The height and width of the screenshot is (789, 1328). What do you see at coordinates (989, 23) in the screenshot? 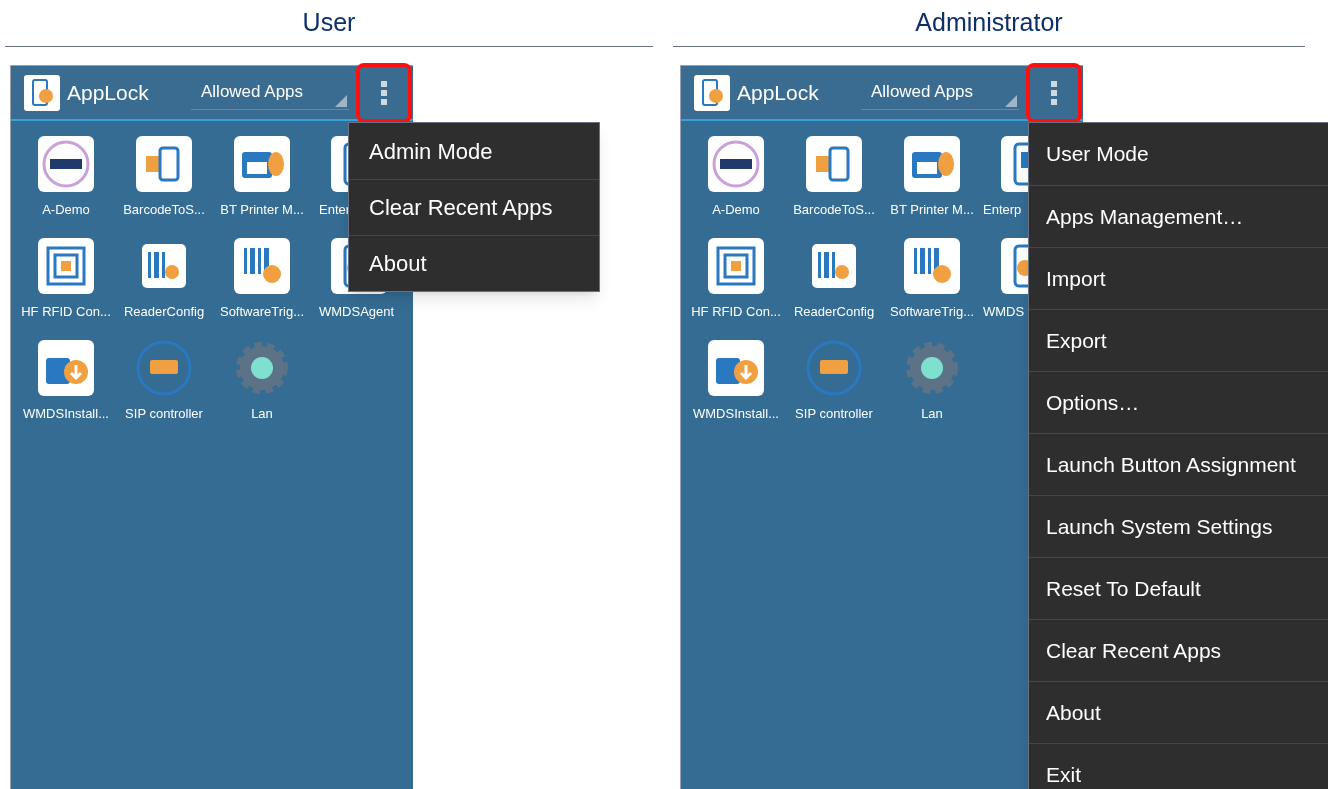
I see `section-heading: Administrator` at bounding box center [989, 23].